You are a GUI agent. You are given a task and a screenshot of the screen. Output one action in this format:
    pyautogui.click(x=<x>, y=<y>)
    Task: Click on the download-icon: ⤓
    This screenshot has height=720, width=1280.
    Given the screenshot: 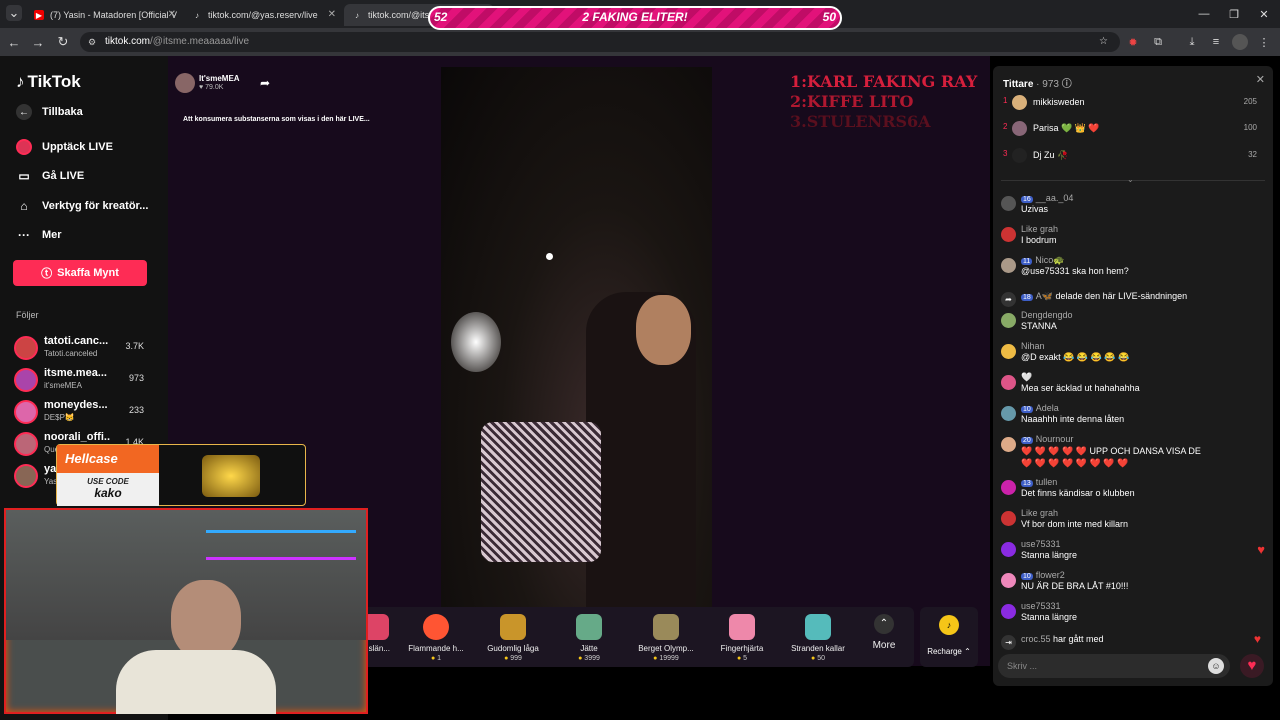 What is the action you would take?
    pyautogui.click(x=1192, y=42)
    